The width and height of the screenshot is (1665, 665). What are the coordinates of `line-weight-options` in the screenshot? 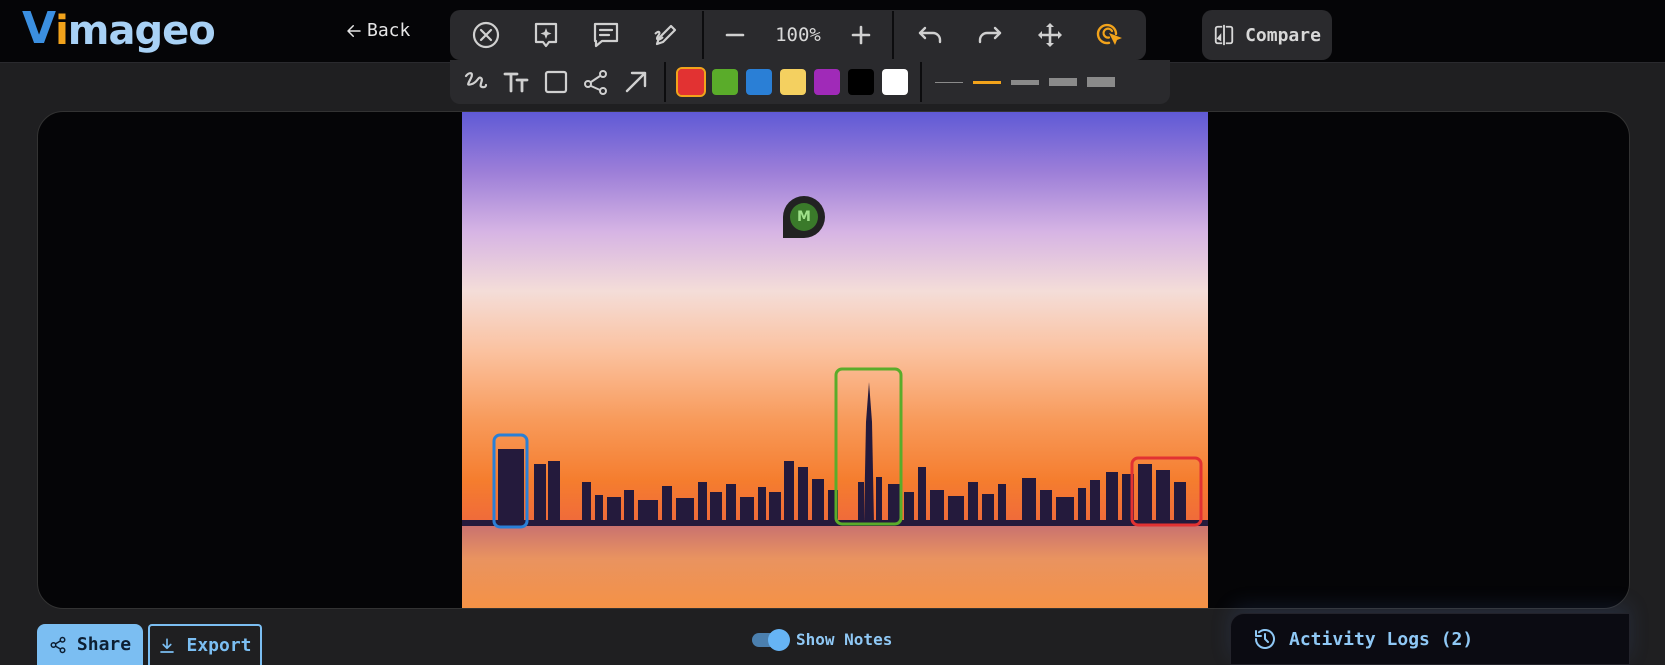 It's located at (1025, 82).